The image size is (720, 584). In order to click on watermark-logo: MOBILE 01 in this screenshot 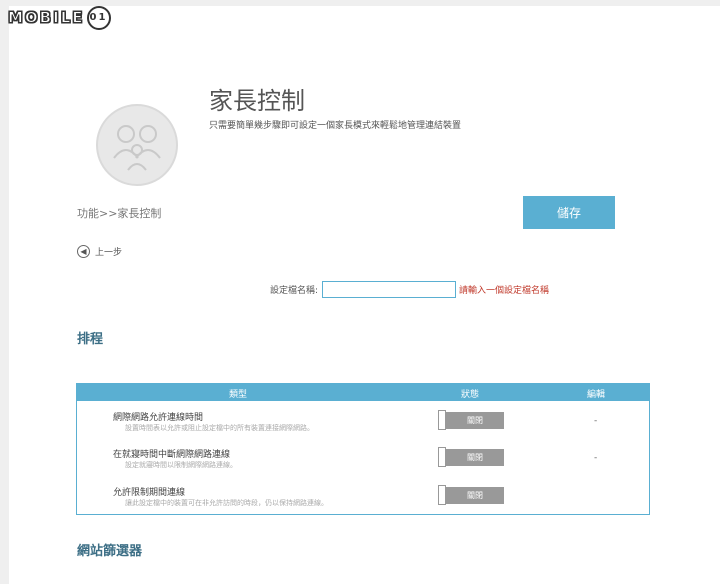, I will do `click(59, 18)`.